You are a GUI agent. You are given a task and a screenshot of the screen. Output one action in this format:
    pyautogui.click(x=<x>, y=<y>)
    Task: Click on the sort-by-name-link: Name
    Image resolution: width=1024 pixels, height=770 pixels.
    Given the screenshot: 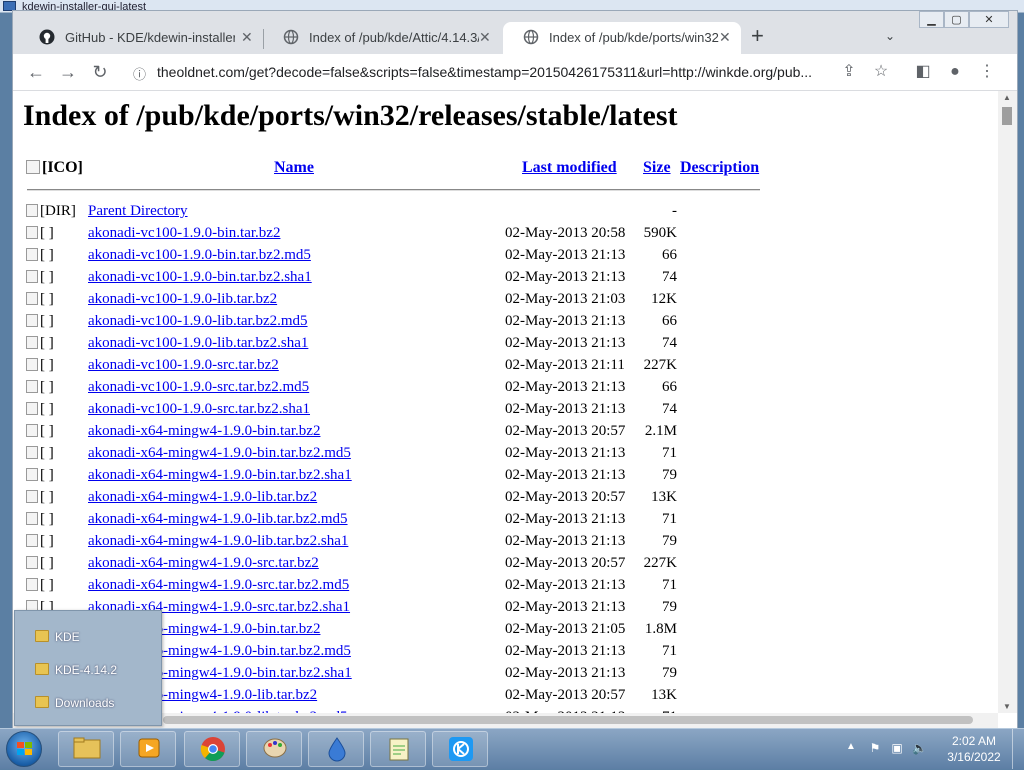 What is the action you would take?
    pyautogui.click(x=294, y=167)
    